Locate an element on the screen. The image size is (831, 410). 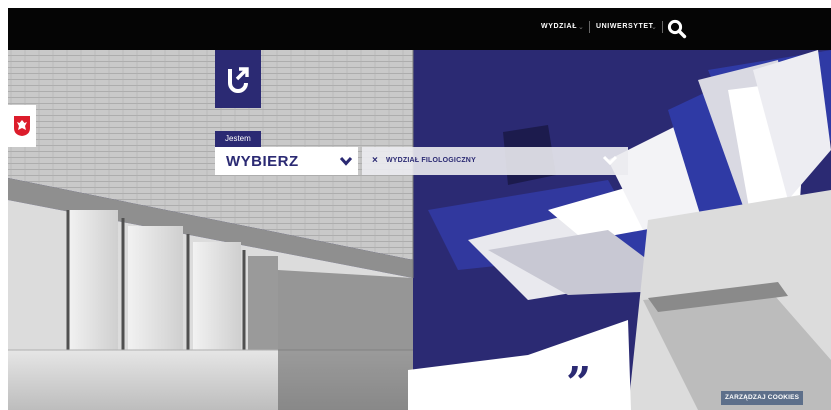
site-logo is located at coordinates (238, 79).